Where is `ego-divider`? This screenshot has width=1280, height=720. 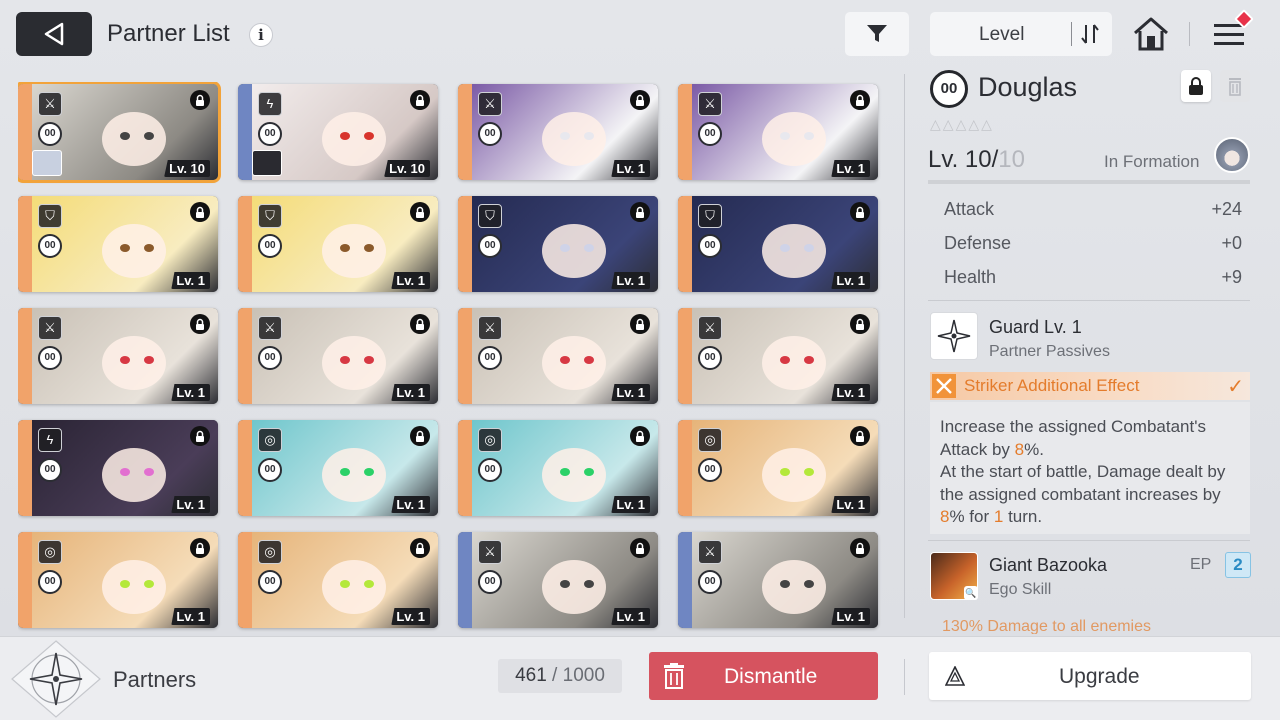
ego-divider is located at coordinates (1089, 540).